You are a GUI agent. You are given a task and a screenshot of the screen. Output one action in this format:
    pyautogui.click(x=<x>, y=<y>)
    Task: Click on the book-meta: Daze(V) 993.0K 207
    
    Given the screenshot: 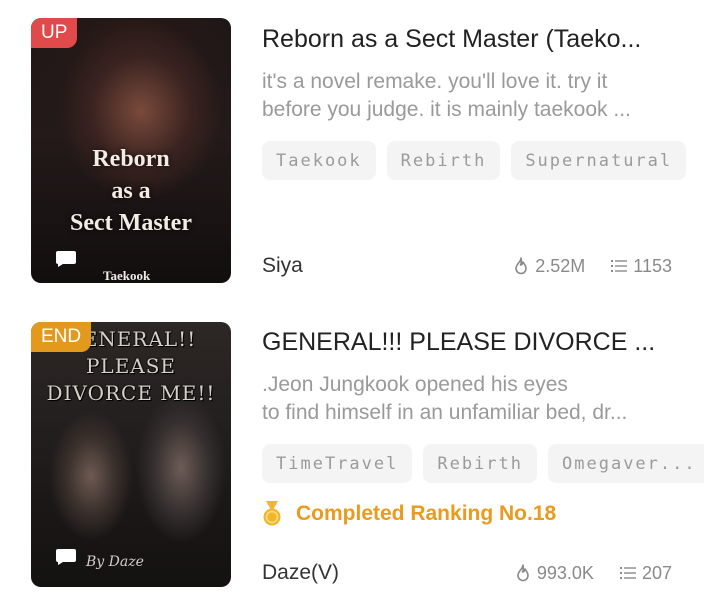 What is the action you would take?
    pyautogui.click(x=467, y=573)
    